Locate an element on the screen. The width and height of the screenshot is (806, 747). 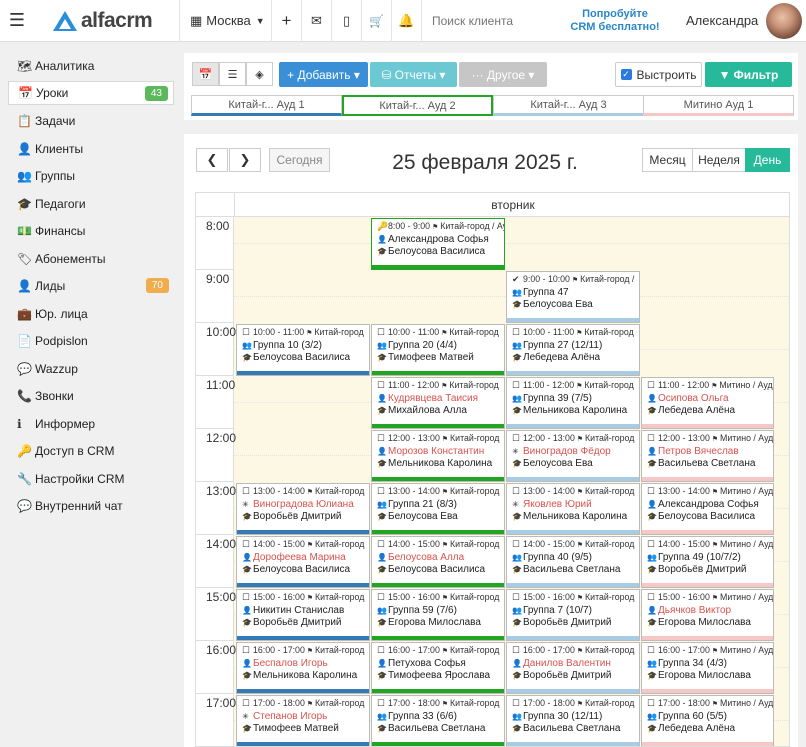
sidebar-item-6: 💵 Финансы is located at coordinates (91, 231).